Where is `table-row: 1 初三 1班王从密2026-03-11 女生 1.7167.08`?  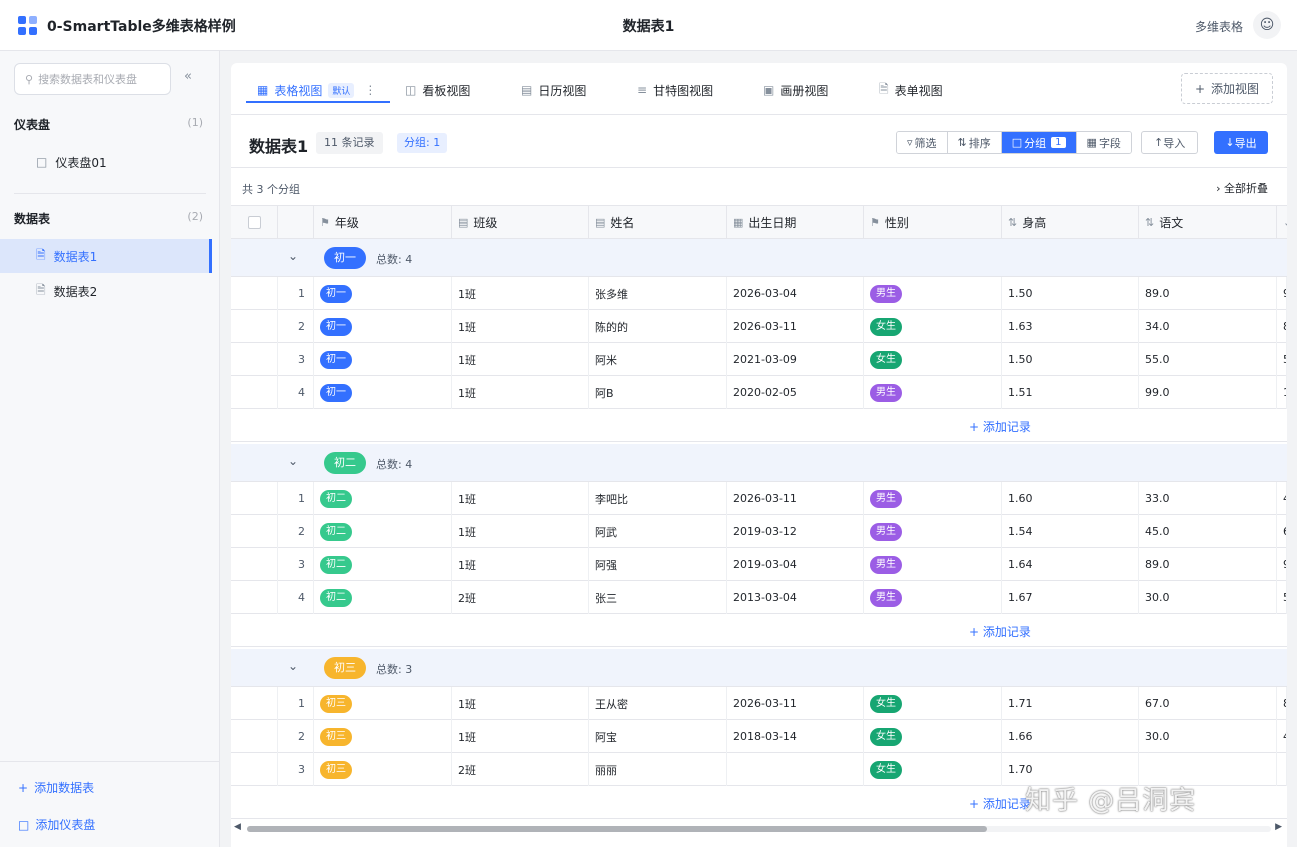 table-row: 1 初三 1班王从密2026-03-11 女生 1.7167.08 is located at coordinates (759, 703).